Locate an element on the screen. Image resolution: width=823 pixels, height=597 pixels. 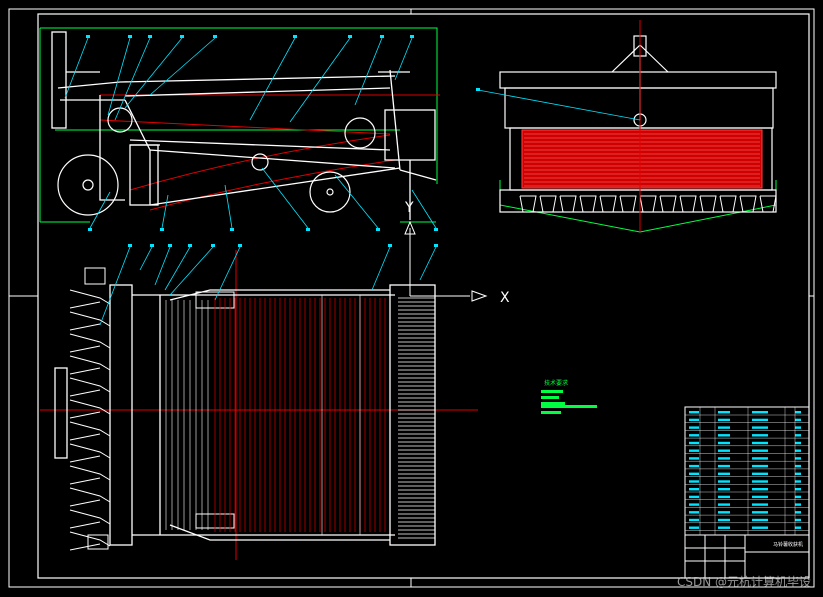
tech-requirements-title: 技术要求 is located at coordinates (556, 383).